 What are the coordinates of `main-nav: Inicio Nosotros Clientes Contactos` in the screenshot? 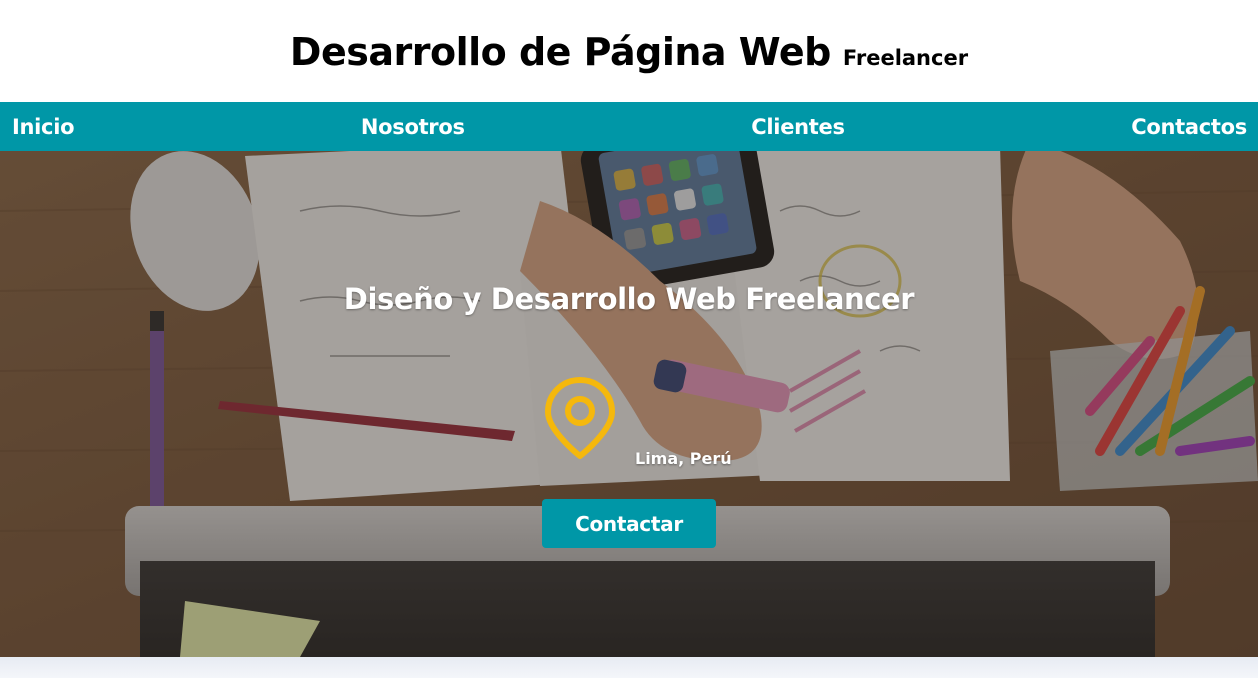 It's located at (629, 126).